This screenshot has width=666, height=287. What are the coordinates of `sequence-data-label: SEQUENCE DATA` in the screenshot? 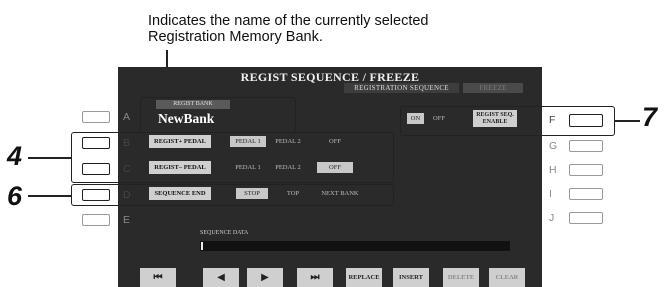 It's located at (224, 233).